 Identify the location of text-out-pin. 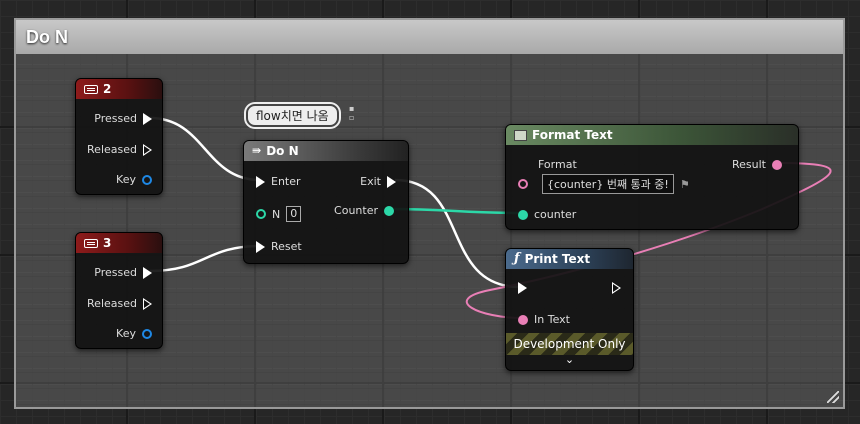
(777, 164).